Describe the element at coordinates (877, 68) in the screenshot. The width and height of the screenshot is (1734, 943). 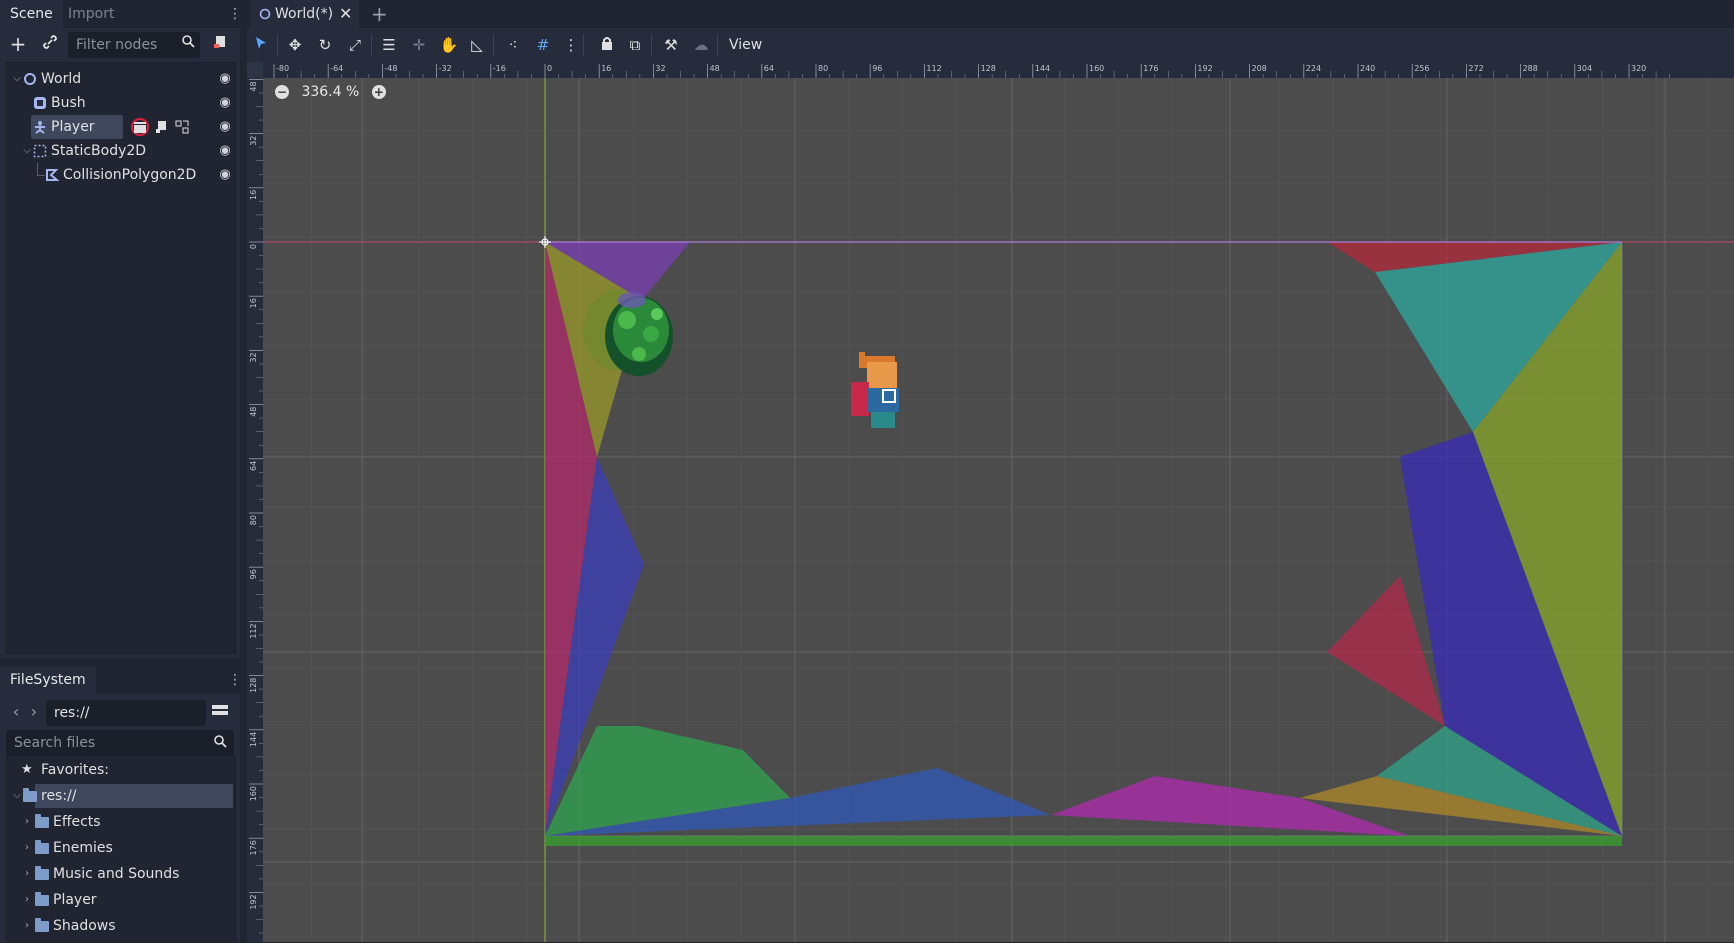
I see `ruler-label: 96` at that location.